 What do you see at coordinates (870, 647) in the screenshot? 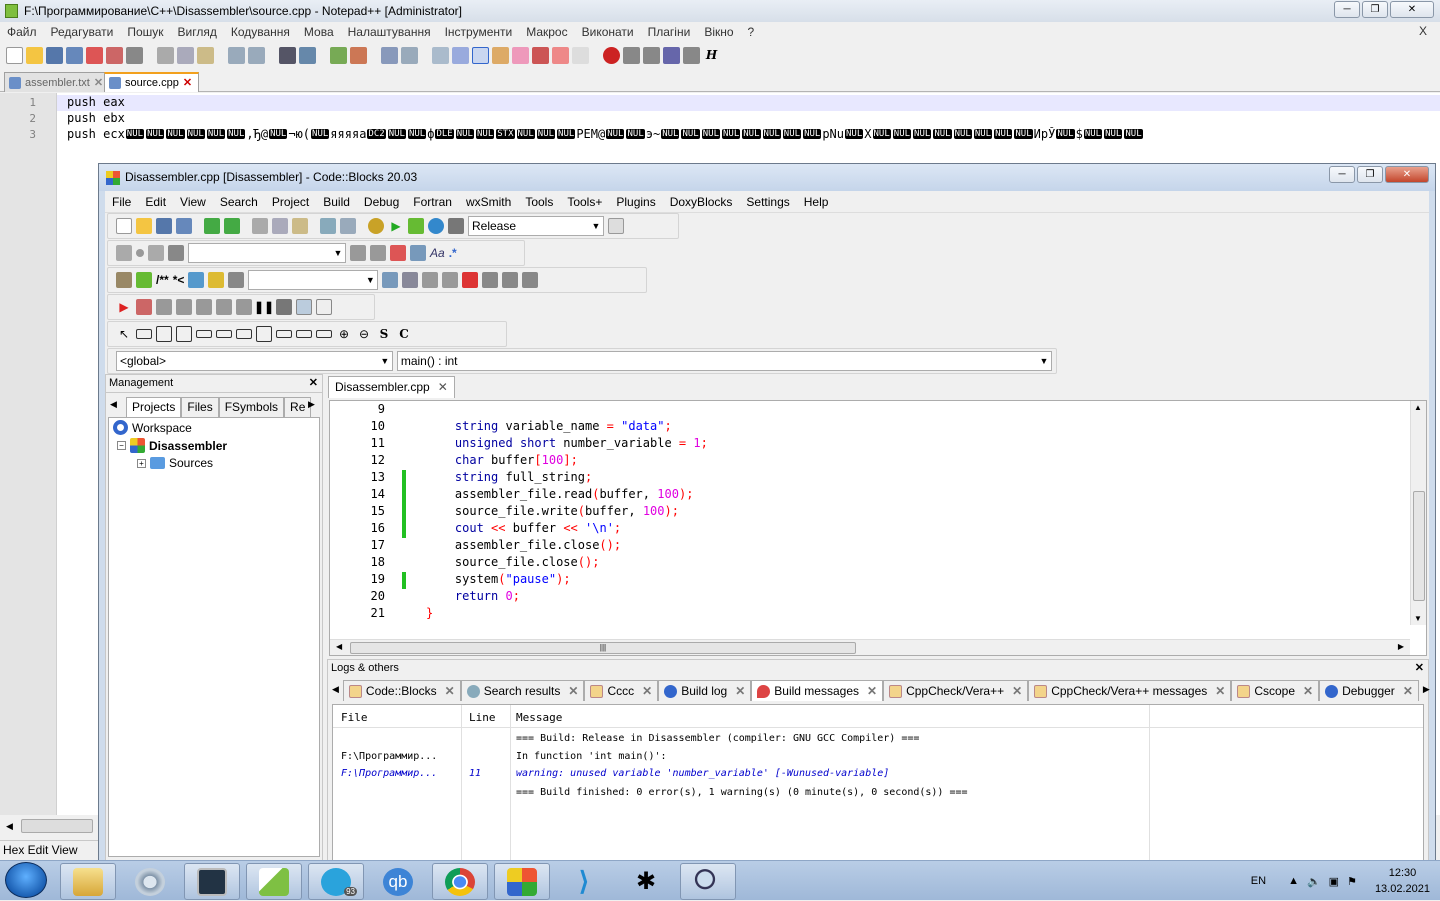
I see `editor-horizontal-scrollbar: ◀ ||| ▶` at bounding box center [870, 647].